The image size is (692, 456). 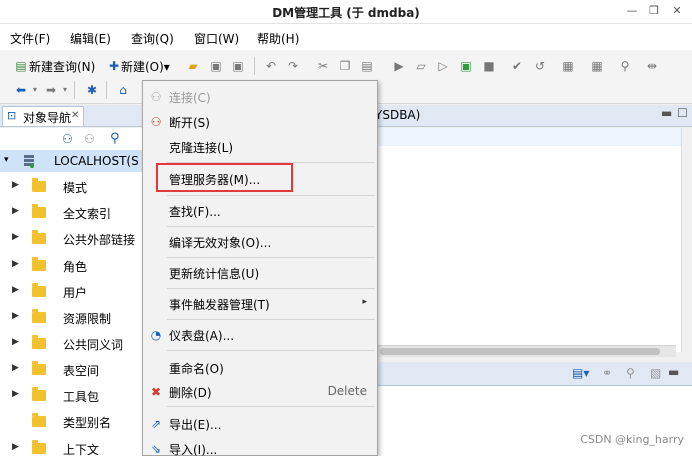 What do you see at coordinates (21, 66) in the screenshot?
I see `new-query-icon: ▤` at bounding box center [21, 66].